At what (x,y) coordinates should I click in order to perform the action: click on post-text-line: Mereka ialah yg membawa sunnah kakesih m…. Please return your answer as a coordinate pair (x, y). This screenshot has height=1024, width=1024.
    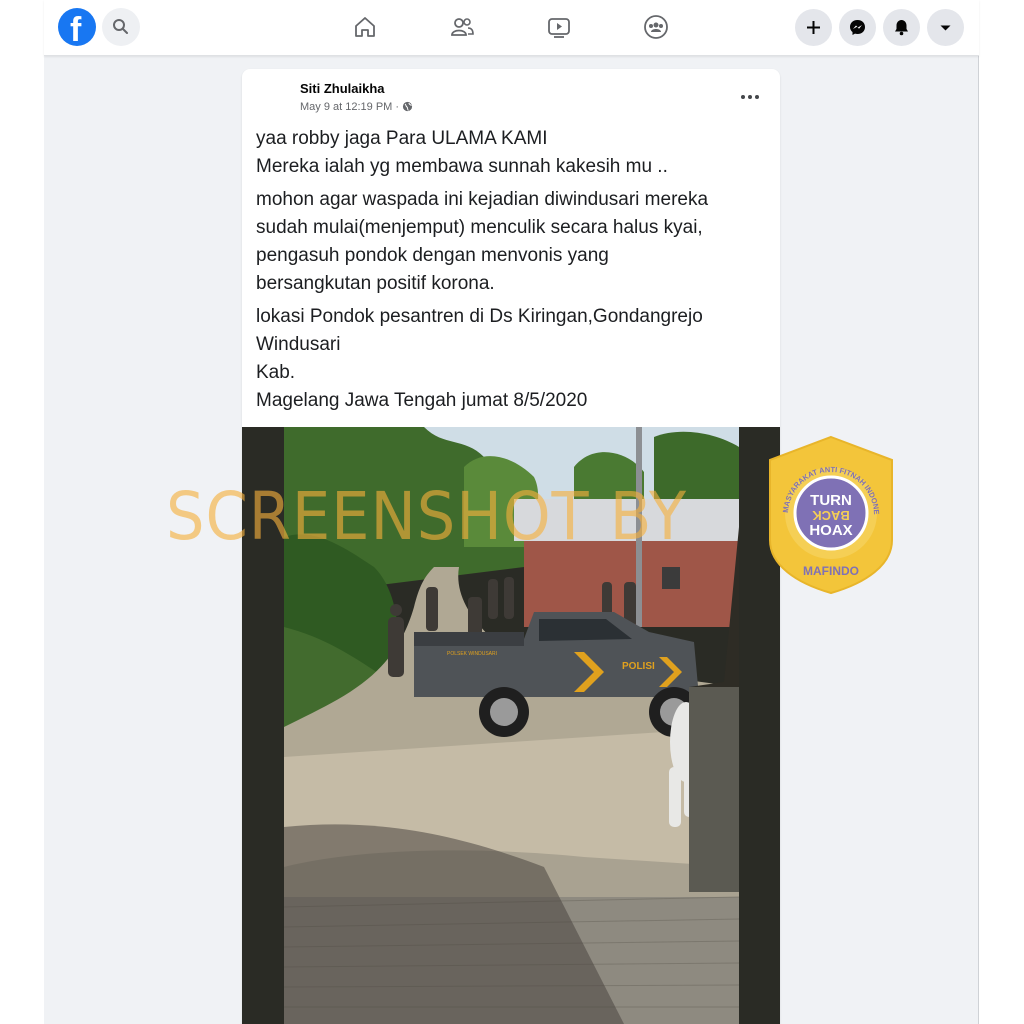
    Looking at the image, I should click on (462, 166).